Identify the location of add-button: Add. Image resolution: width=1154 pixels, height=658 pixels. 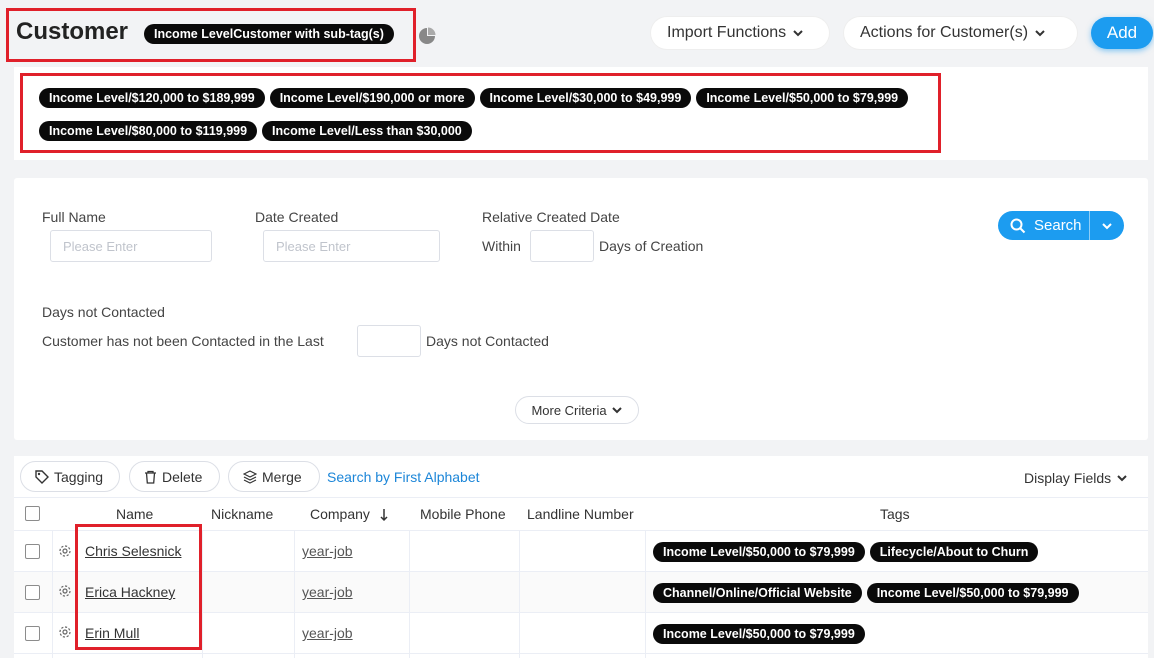
(1122, 33).